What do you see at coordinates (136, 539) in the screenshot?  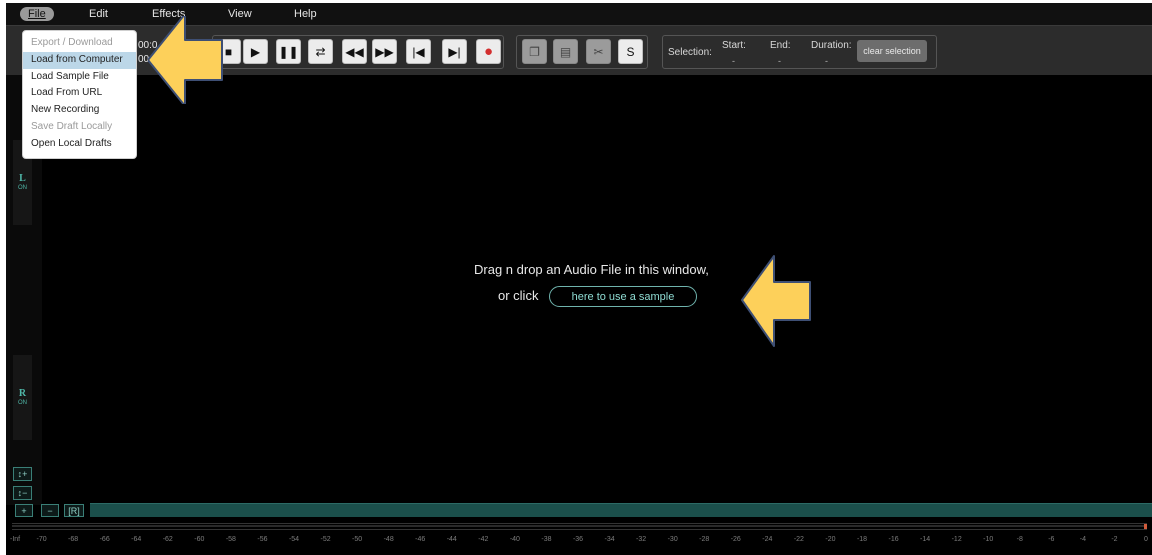 I see `db-scale-label: -64` at bounding box center [136, 539].